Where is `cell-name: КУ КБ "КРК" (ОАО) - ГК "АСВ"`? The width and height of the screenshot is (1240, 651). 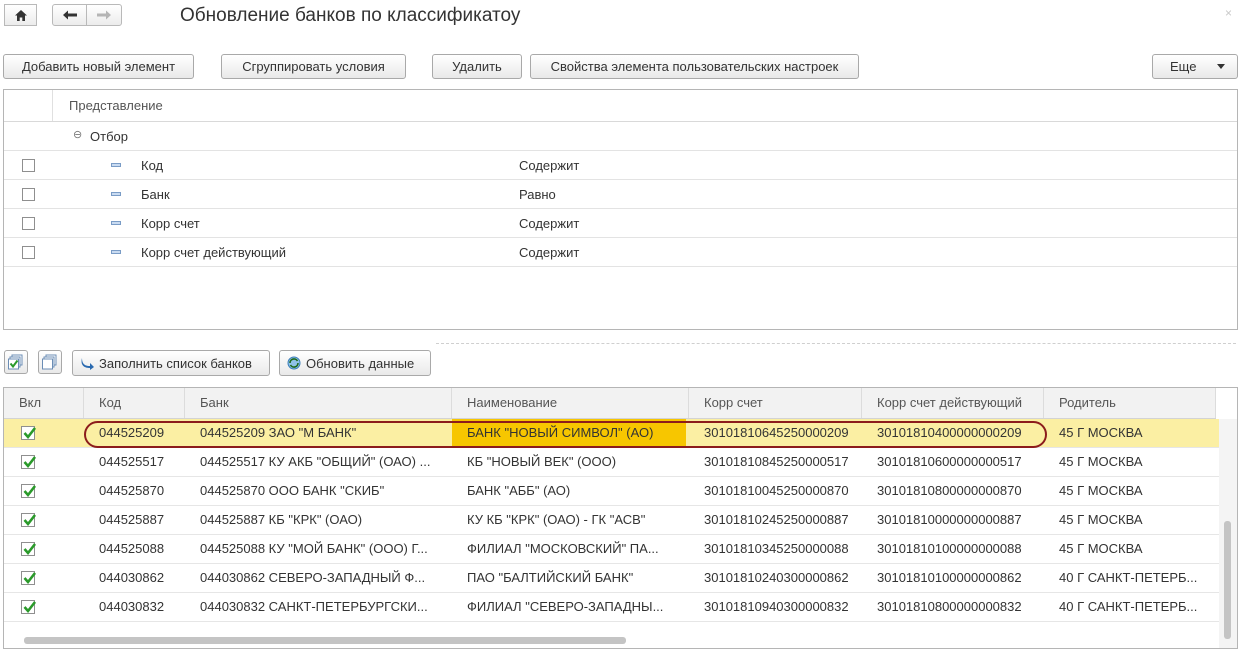
cell-name: КУ КБ "КРК" (ОАО) - ГК "АСВ" is located at coordinates (576, 520).